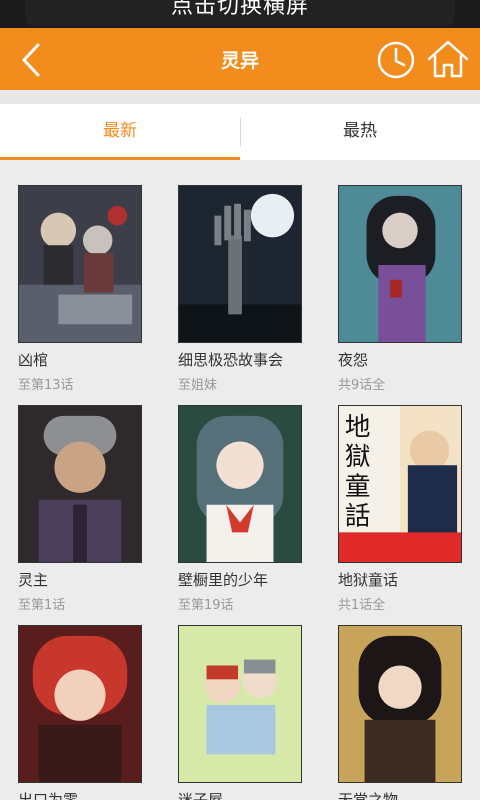  Describe the element at coordinates (400, 359) in the screenshot. I see `comic-title: 夜怨` at that location.